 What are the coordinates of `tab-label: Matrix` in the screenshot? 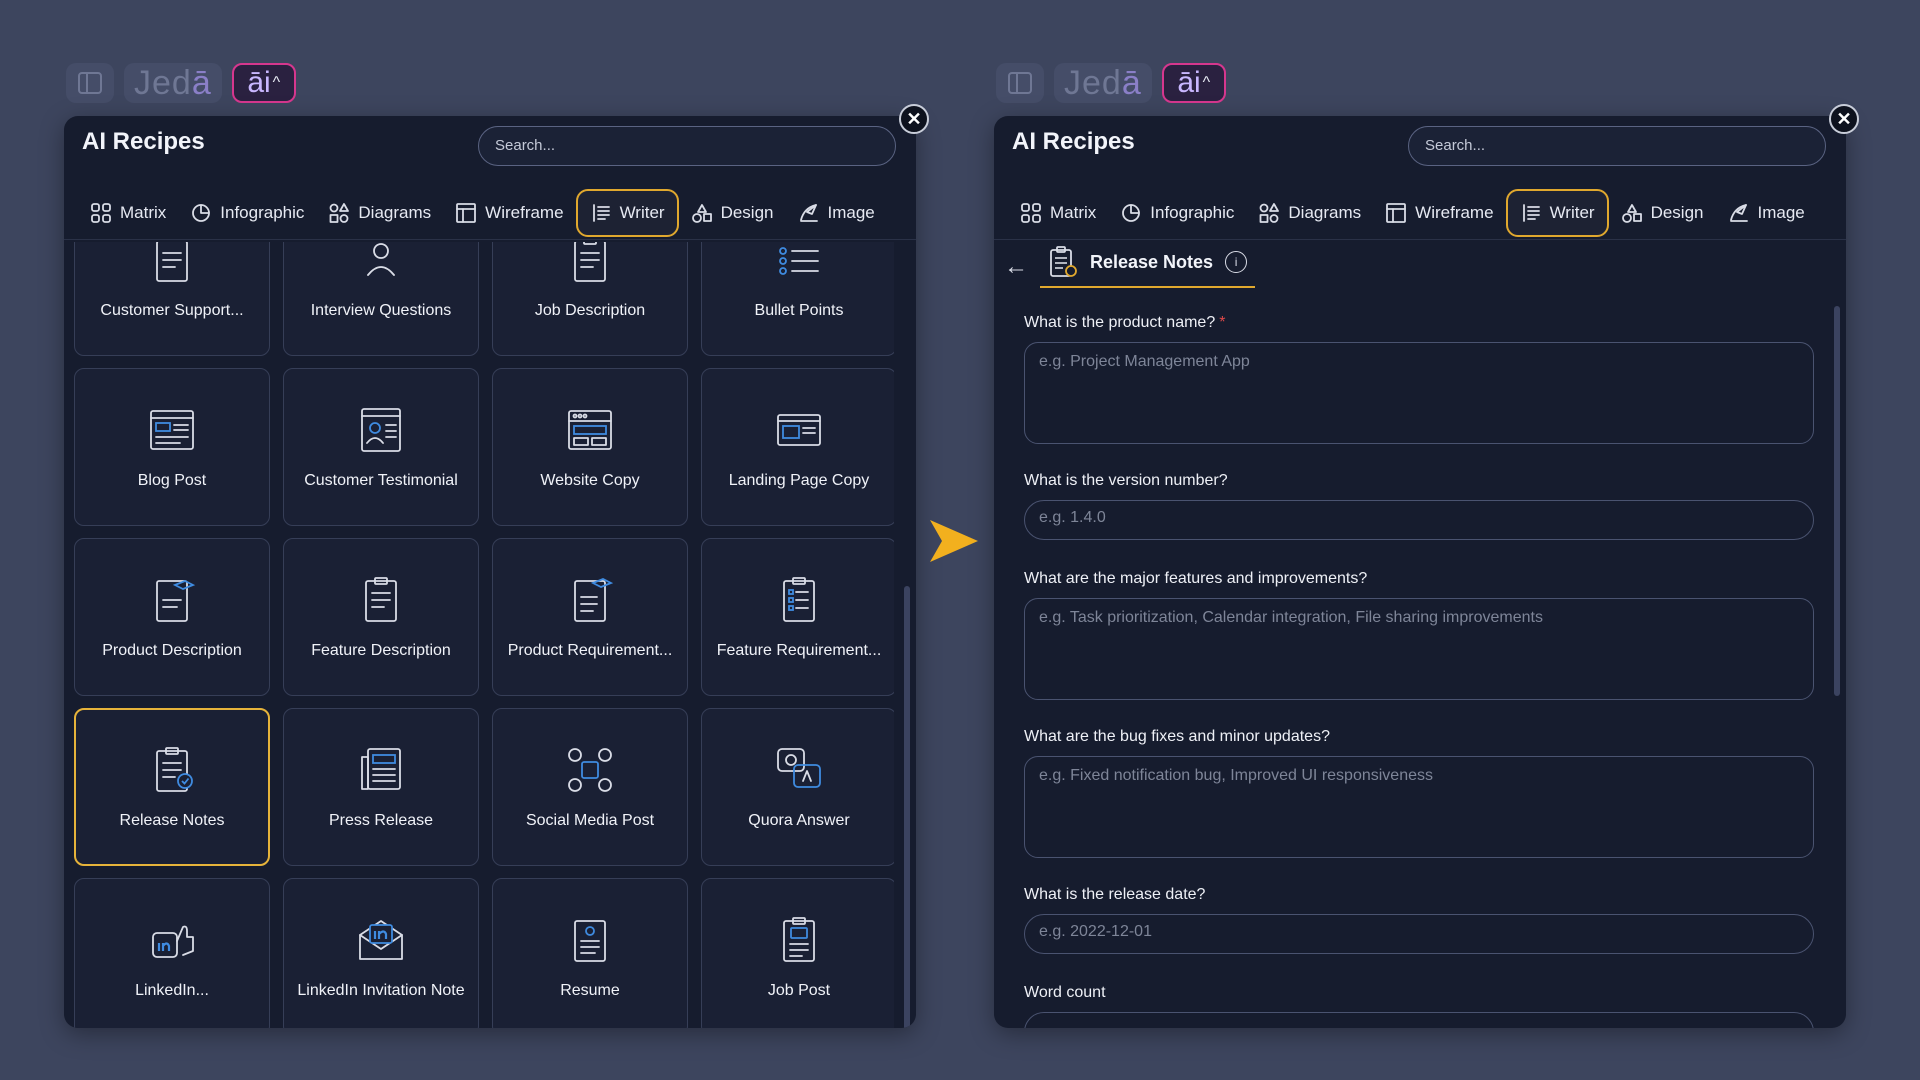 It's located at (1073, 212).